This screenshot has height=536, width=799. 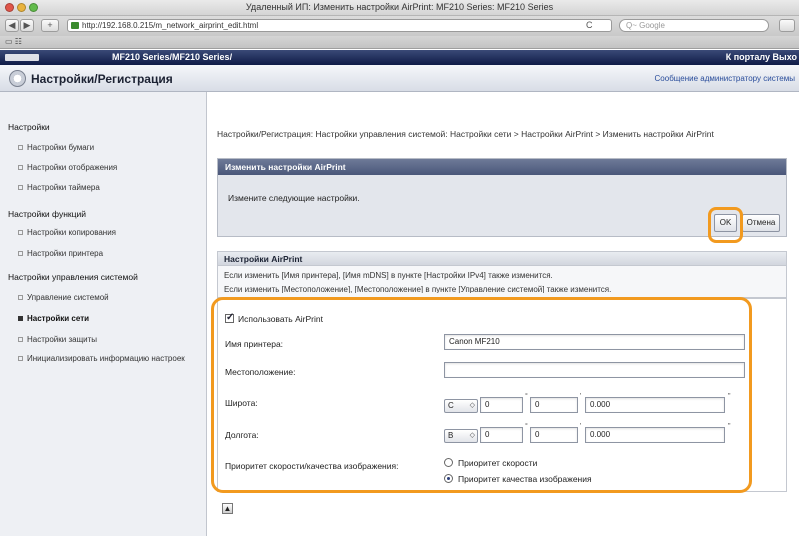 What do you see at coordinates (67, 167) in the screenshot?
I see `sidebar-item-display: Настройки отображения` at bounding box center [67, 167].